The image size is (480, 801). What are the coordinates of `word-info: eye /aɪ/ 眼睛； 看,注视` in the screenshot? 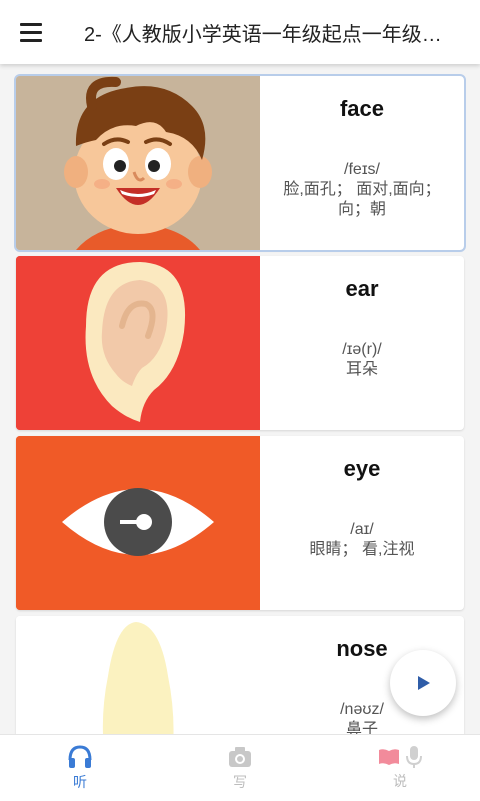 It's located at (362, 523).